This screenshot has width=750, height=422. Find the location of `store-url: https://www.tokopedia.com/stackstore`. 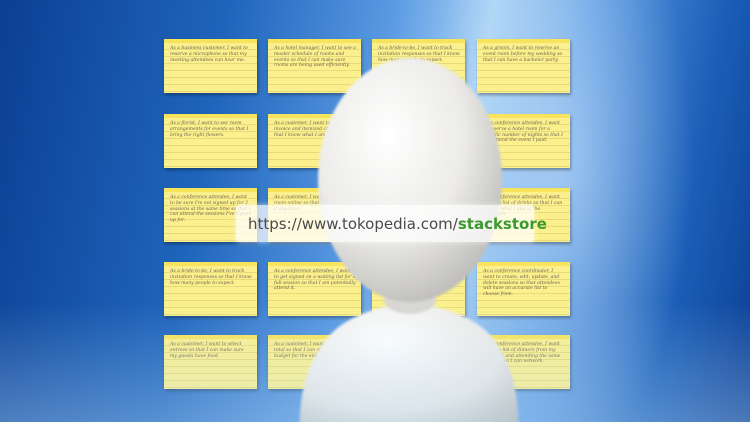

store-url: https://www.tokopedia.com/stackstore is located at coordinates (397, 224).